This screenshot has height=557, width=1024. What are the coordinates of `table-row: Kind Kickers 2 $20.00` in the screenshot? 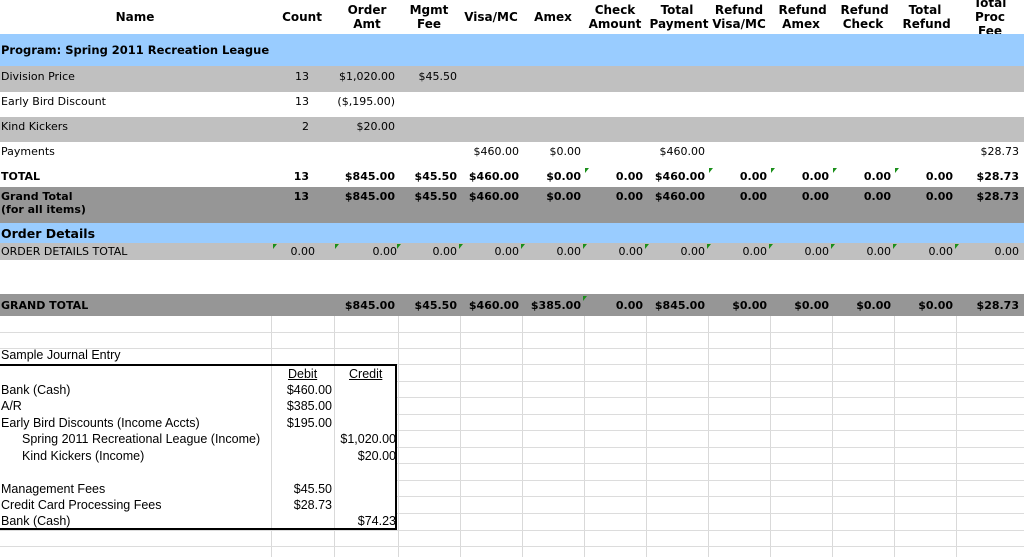 It's located at (512, 126).